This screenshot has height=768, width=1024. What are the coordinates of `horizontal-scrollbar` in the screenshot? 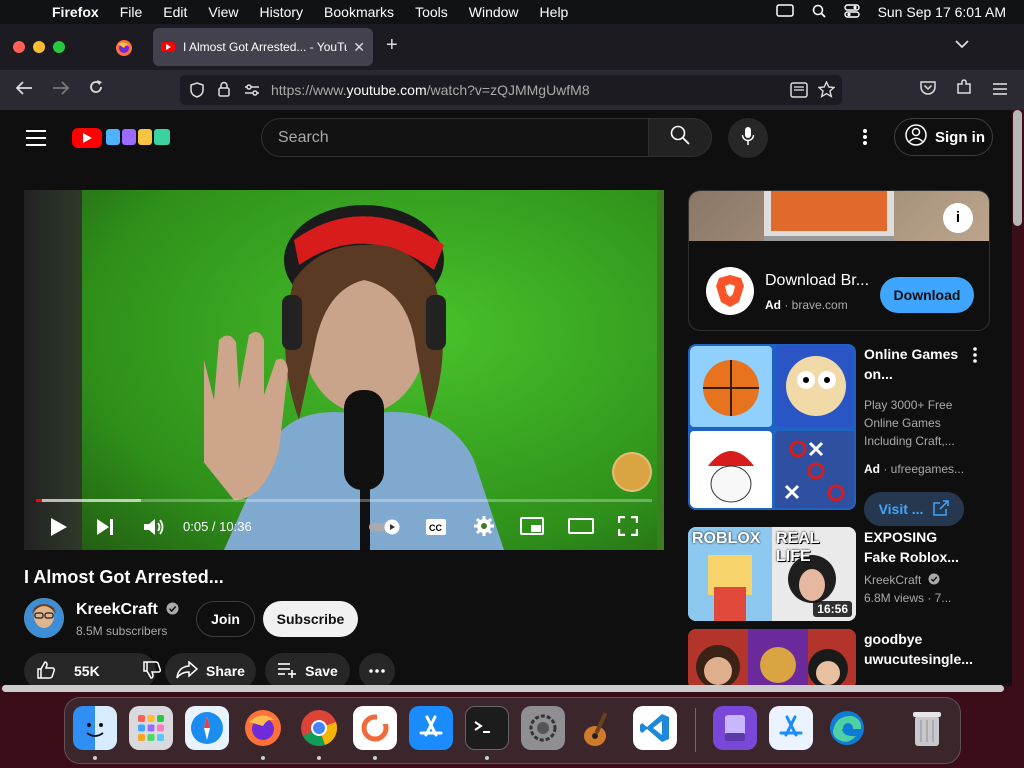 It's located at (503, 688).